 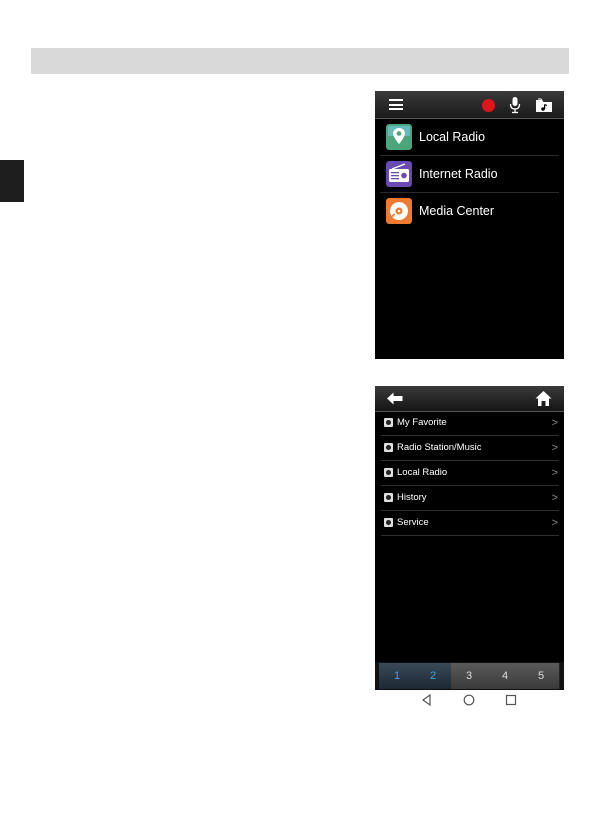 I want to click on nav-back-icon, so click(x=427, y=700).